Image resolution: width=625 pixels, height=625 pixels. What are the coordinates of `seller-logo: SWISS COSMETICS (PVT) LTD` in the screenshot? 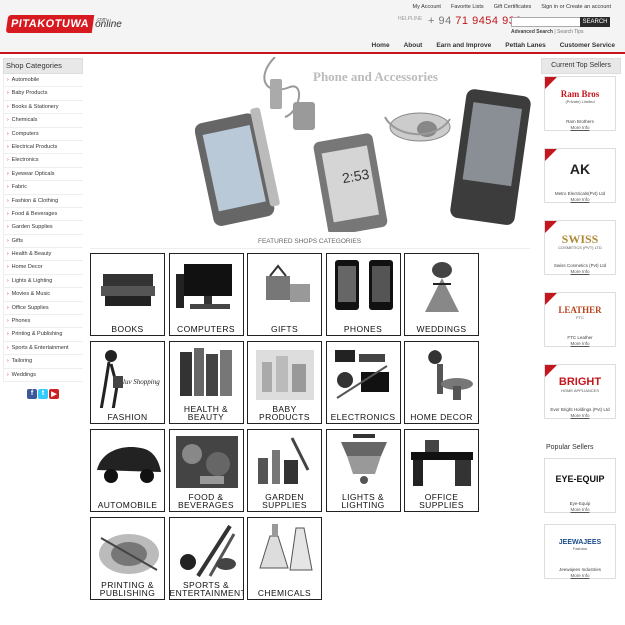 It's located at (580, 241).